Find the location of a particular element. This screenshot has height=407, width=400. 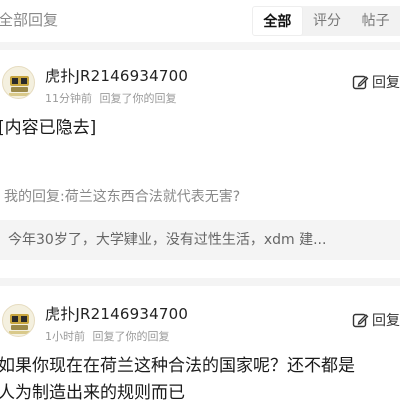

tab-posts: 帖子 is located at coordinates (375, 21).